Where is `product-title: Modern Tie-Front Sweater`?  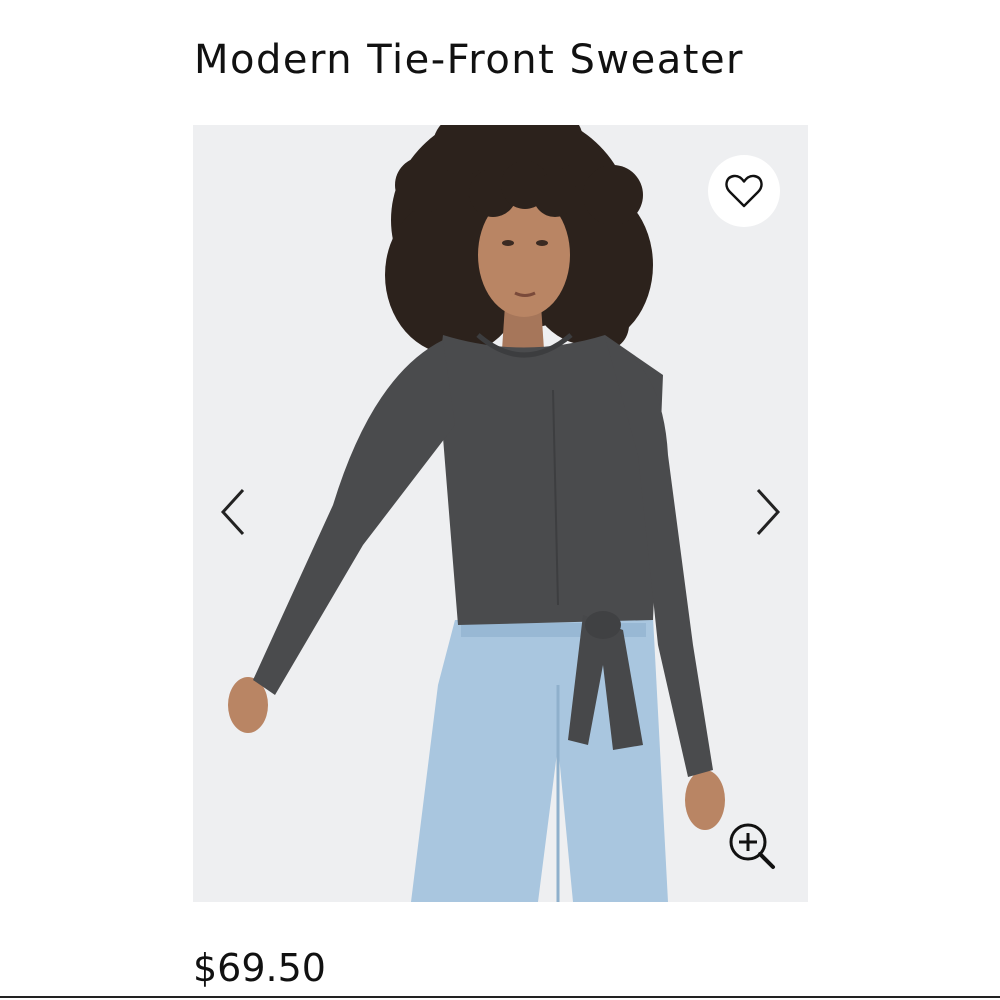
product-title: Modern Tie-Front Sweater is located at coordinates (469, 60).